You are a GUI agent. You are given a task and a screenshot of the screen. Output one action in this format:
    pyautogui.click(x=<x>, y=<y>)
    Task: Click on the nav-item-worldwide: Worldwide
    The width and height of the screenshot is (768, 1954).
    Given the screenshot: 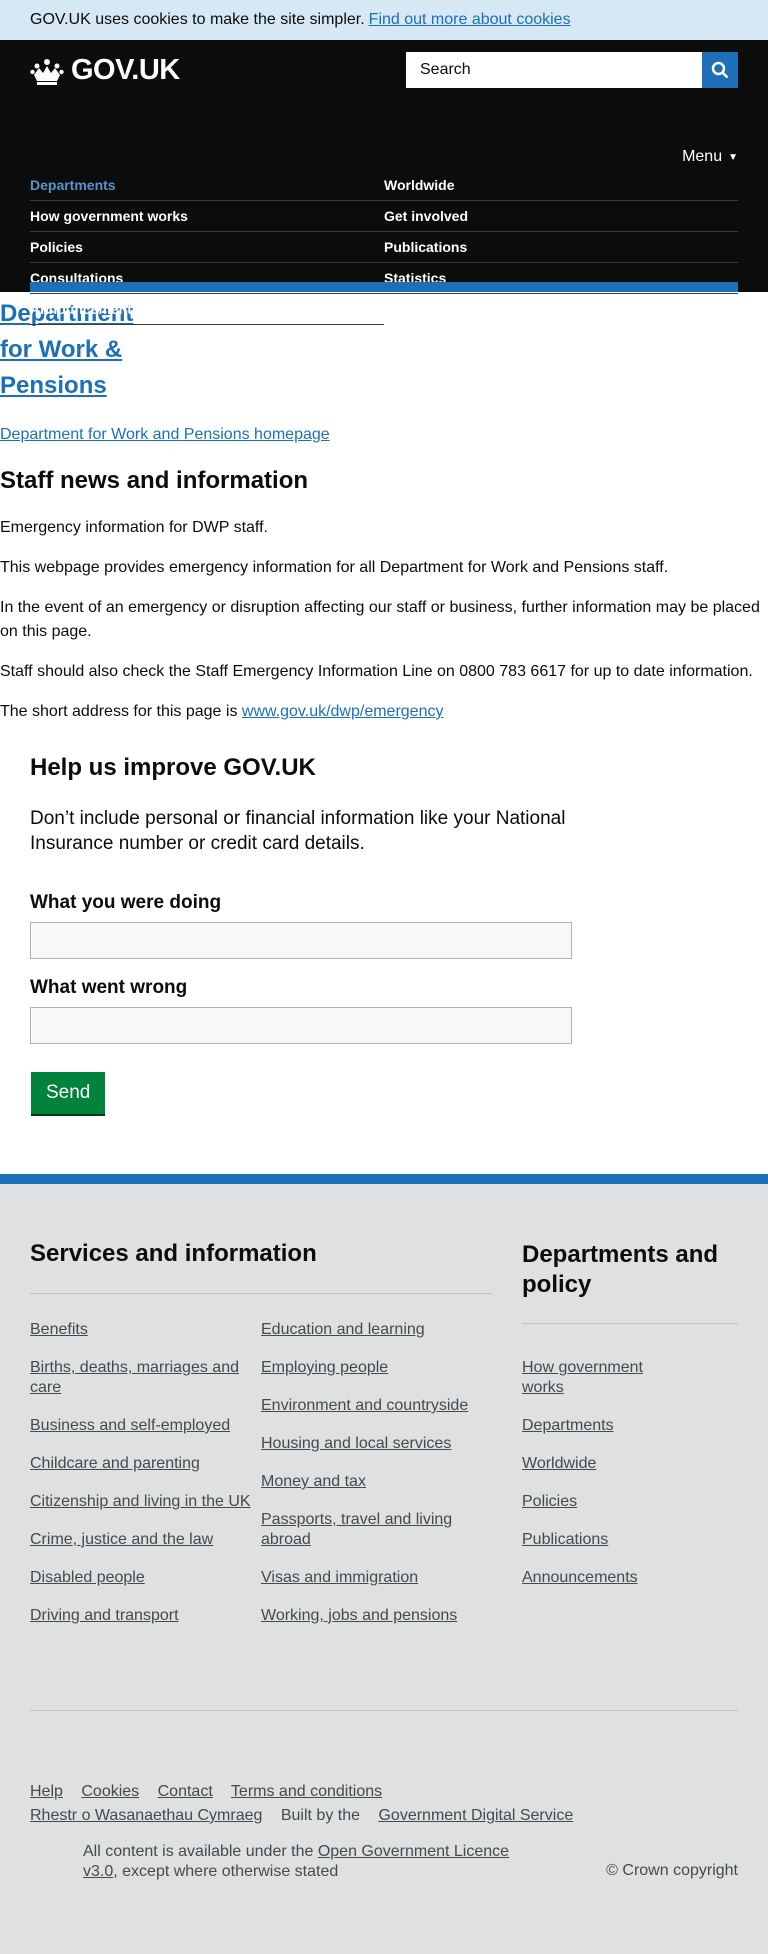 What is the action you would take?
    pyautogui.click(x=561, y=185)
    